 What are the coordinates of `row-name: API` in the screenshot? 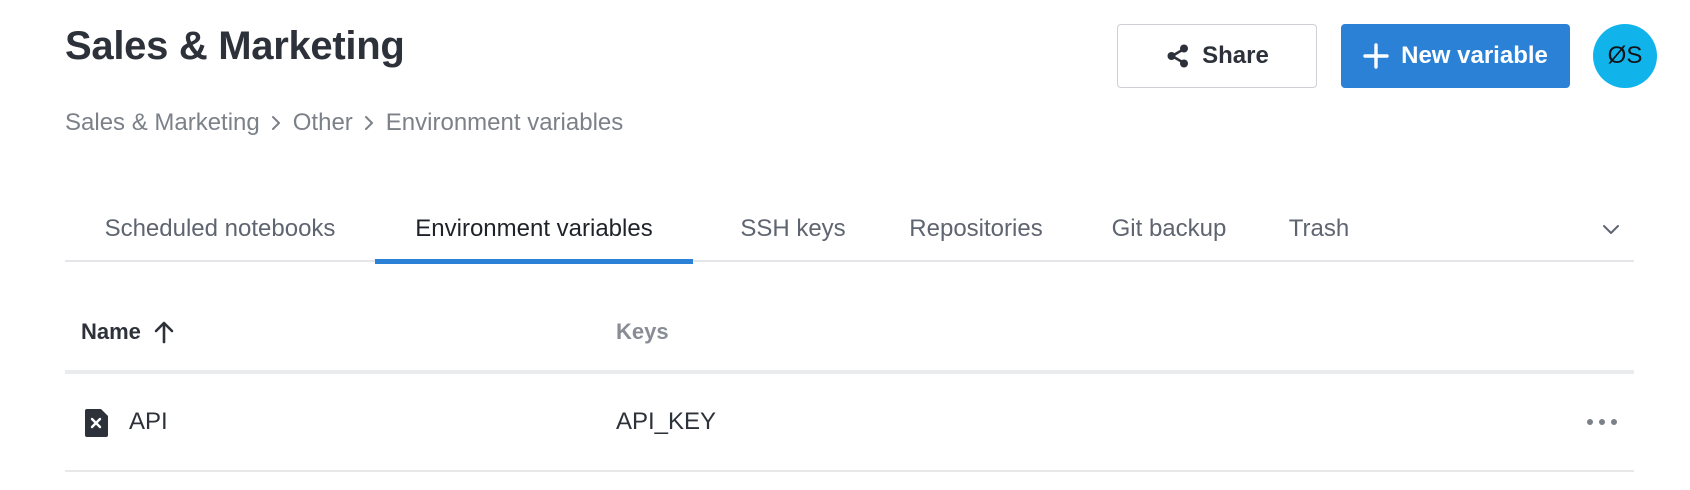 It's located at (148, 421).